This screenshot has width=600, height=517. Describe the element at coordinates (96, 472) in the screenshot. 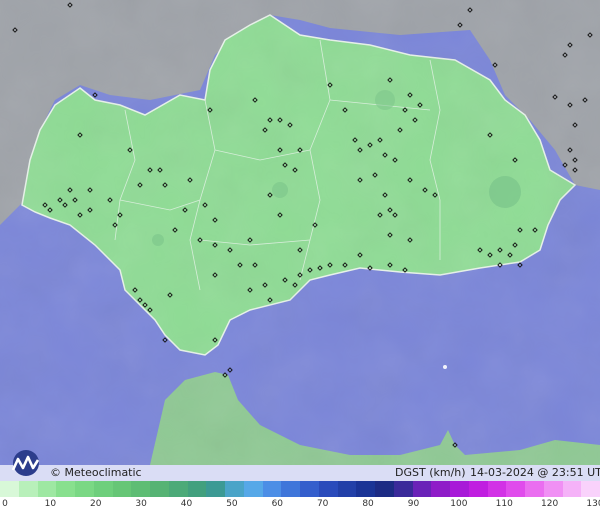

I see `copyright-text: © Meteoclimatic` at that location.